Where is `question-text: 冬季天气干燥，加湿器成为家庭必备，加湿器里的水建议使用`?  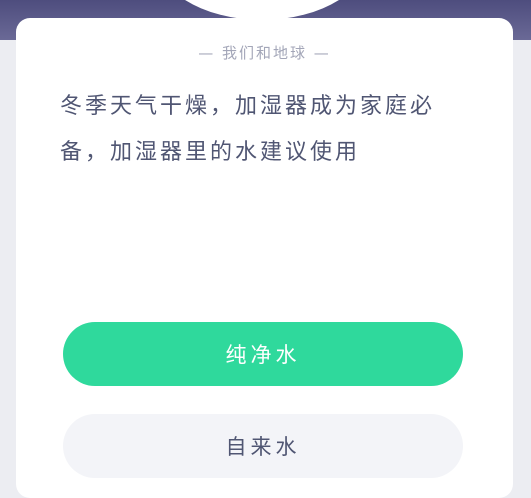
question-text: 冬季天气干燥，加湿器成为家庭必备，加湿器里的水建议使用 is located at coordinates (248, 129).